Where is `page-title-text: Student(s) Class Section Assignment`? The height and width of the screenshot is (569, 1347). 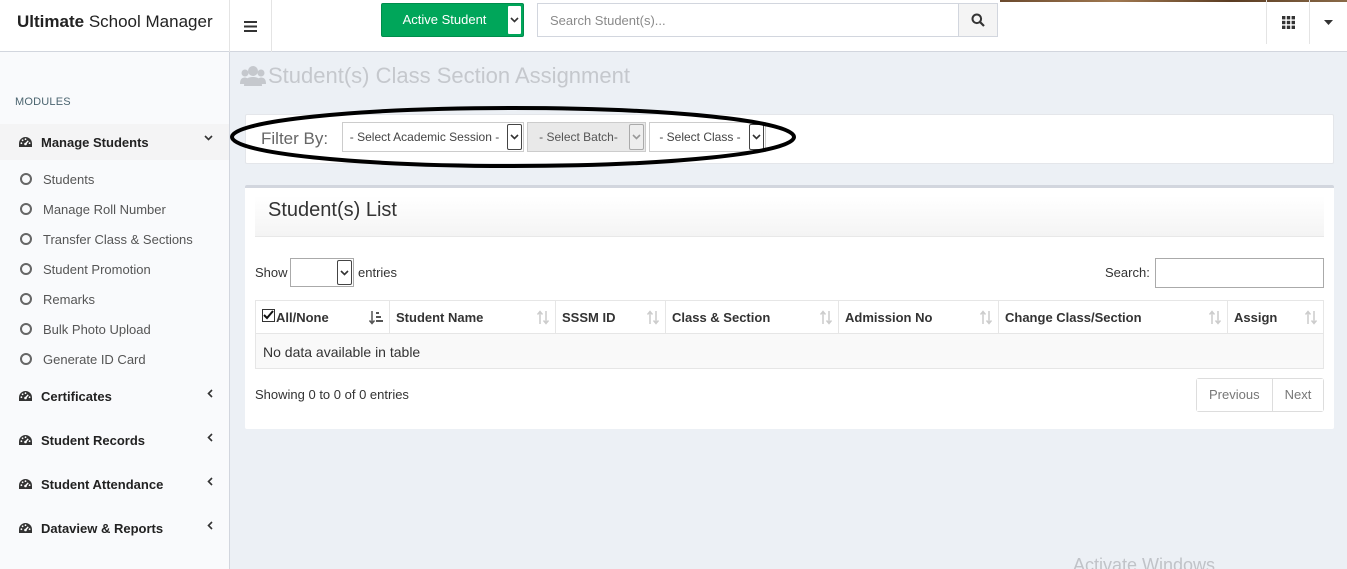 page-title-text: Student(s) Class Section Assignment is located at coordinates (449, 75).